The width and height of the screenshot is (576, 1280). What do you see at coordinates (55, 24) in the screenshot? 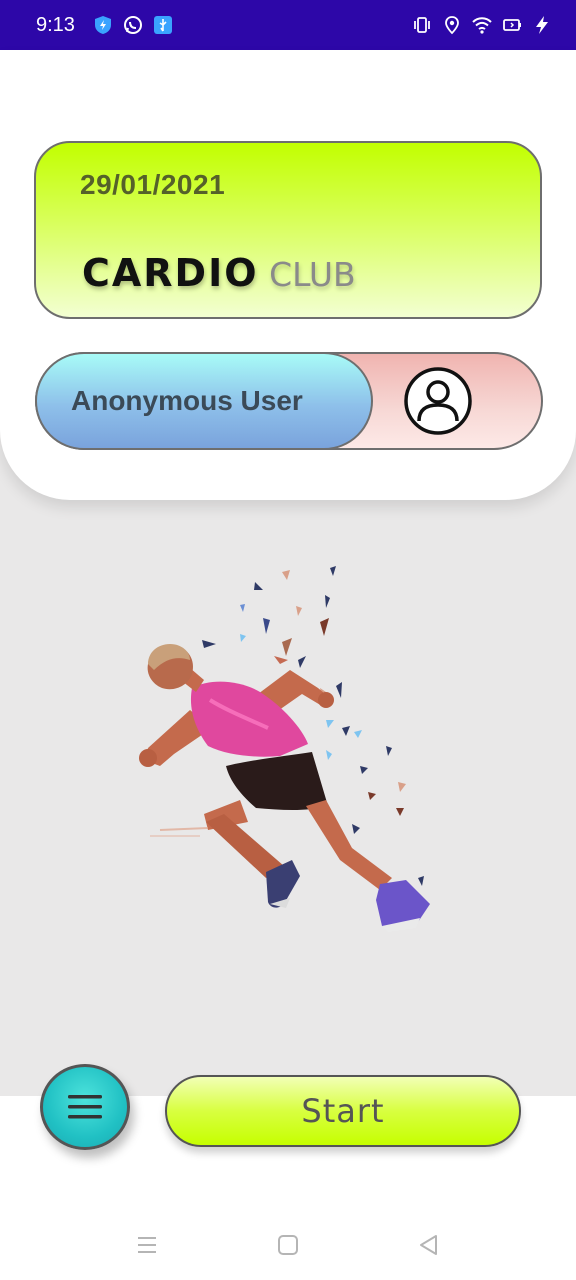
I see `status-time: 9:13` at bounding box center [55, 24].